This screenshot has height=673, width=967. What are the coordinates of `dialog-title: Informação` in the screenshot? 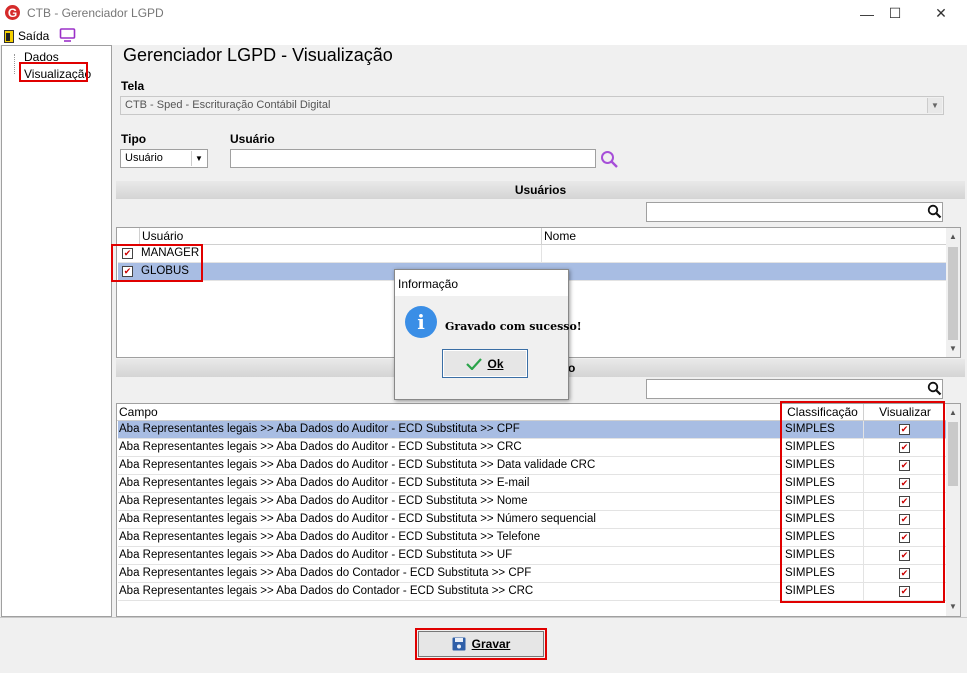 It's located at (481, 283).